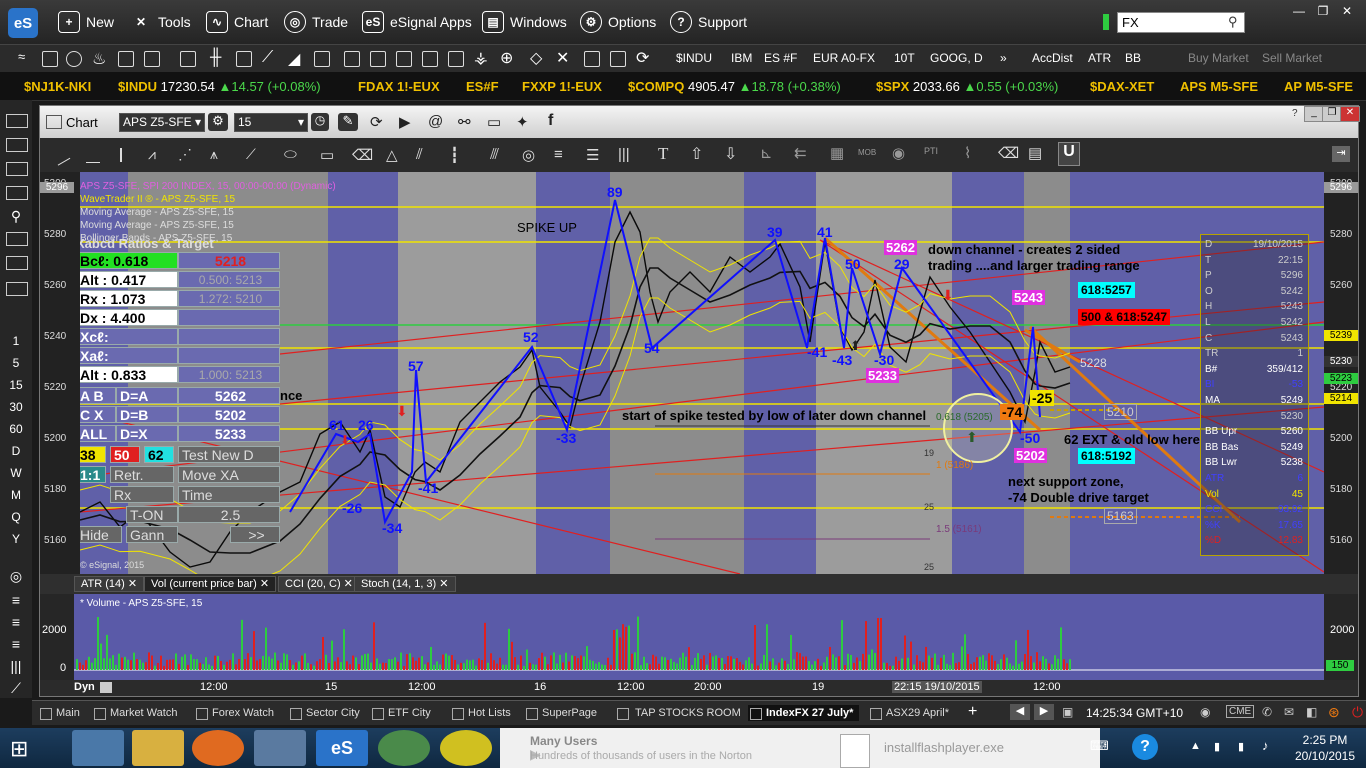 This screenshot has width=1366, height=768. I want to click on axis-tool-icon: ⊾, so click(766, 153).